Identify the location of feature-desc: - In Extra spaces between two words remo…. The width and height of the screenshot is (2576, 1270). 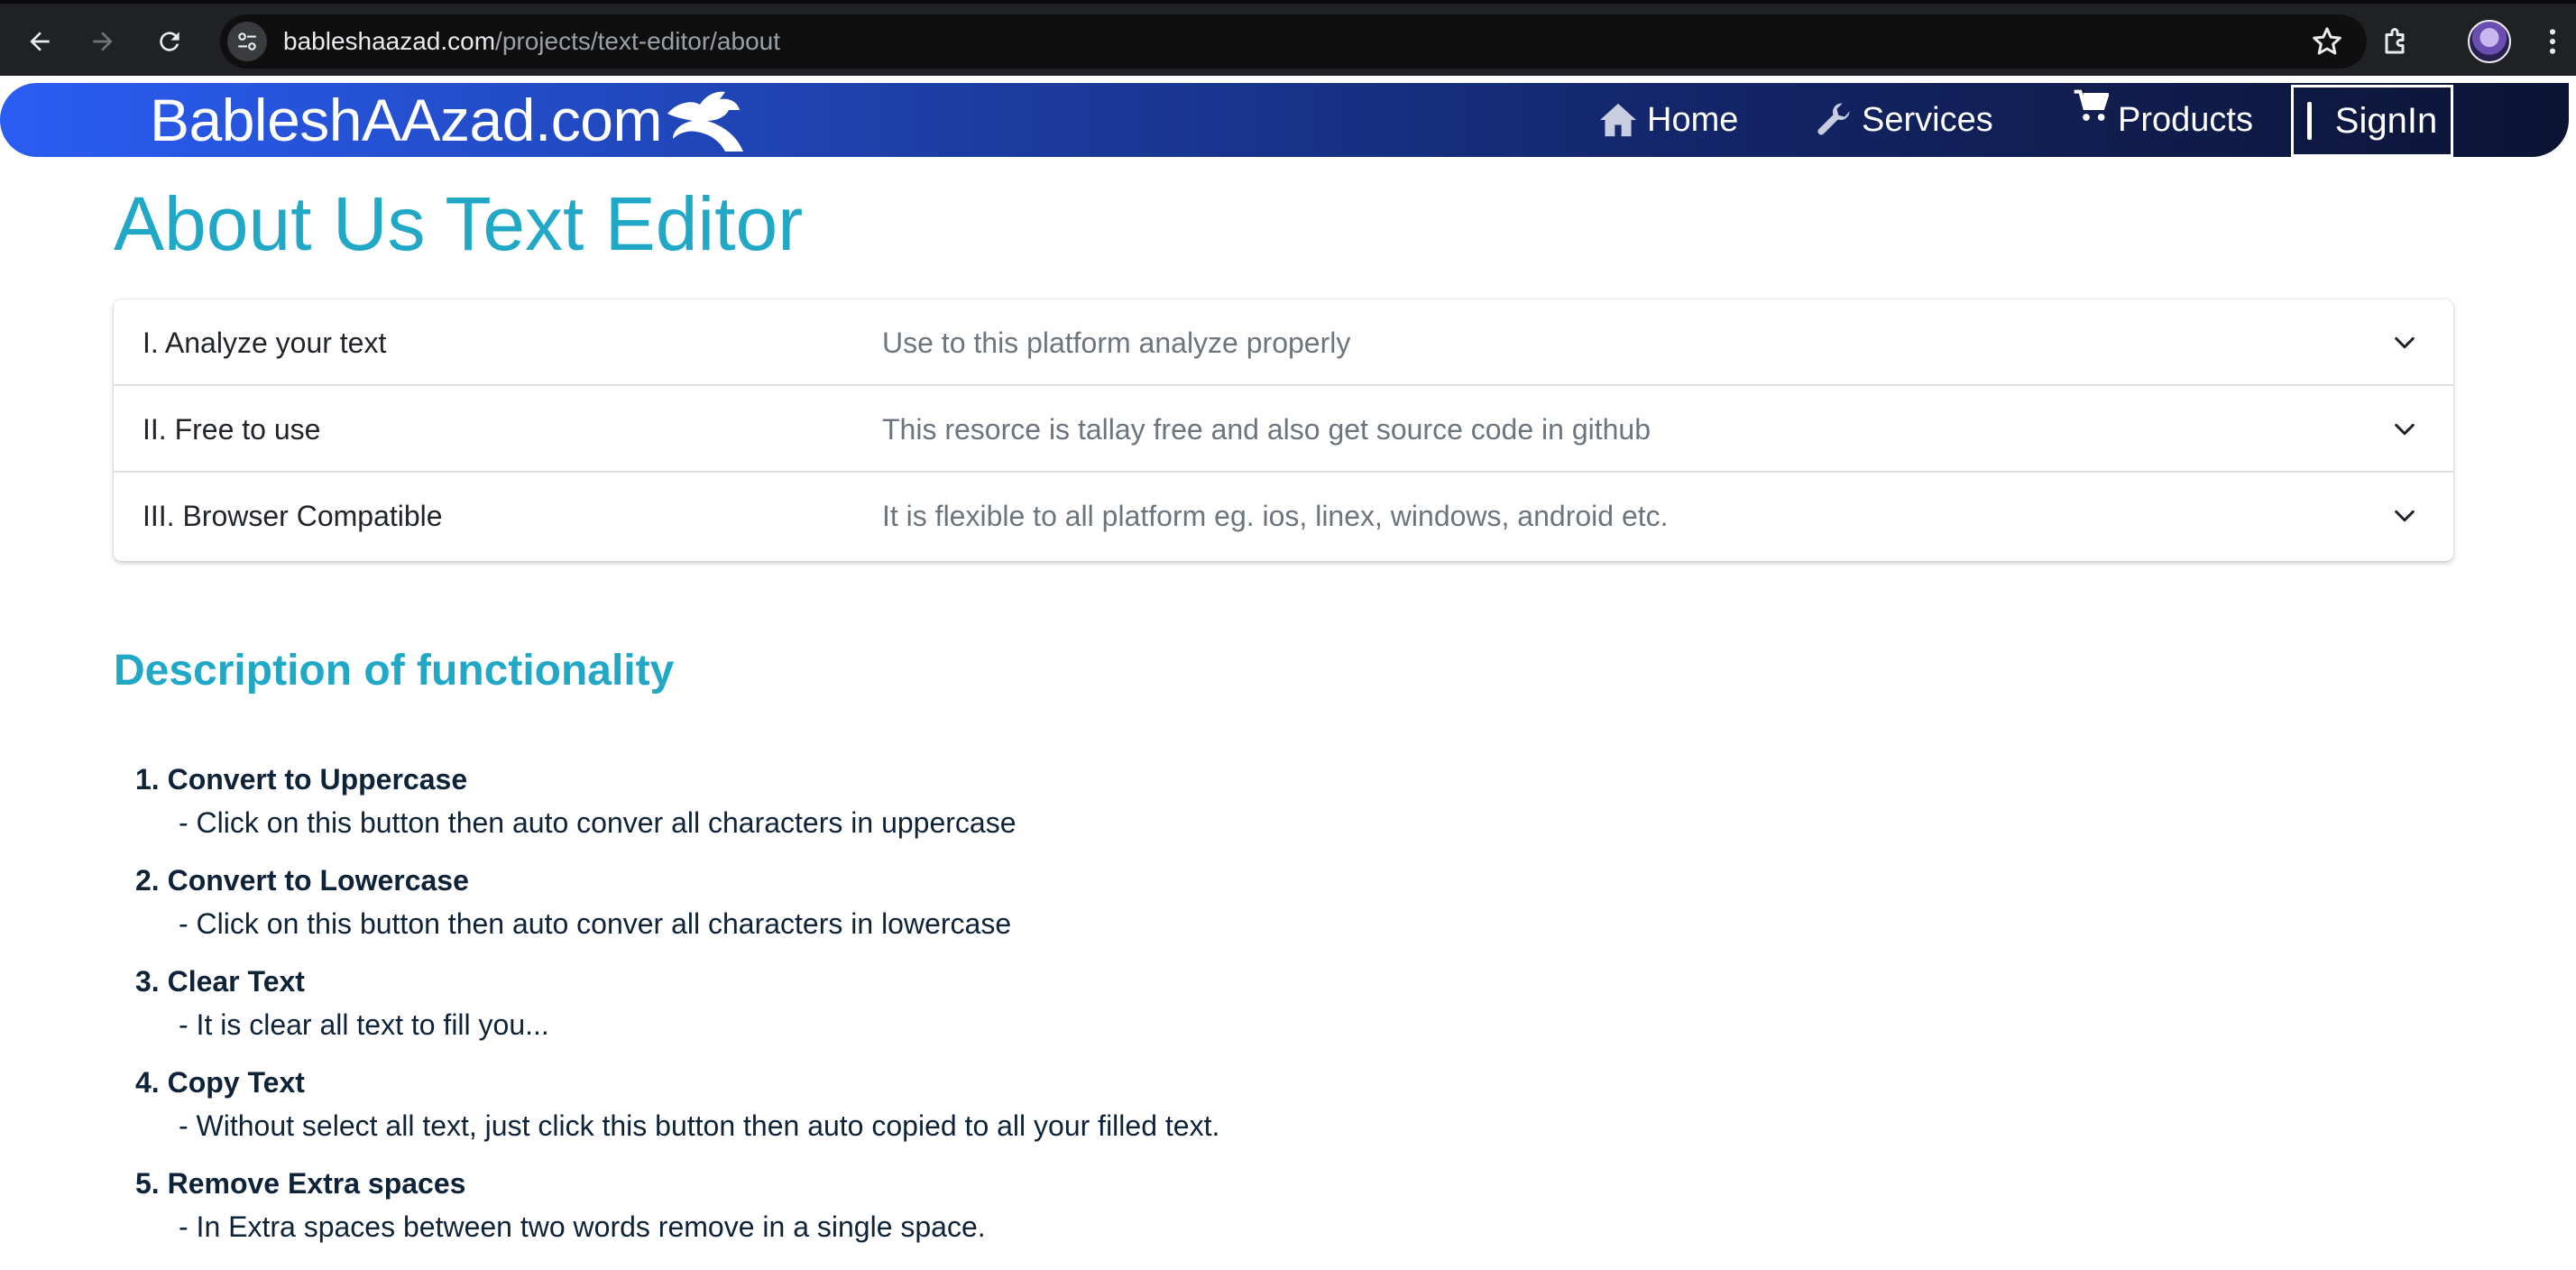
(582, 1226).